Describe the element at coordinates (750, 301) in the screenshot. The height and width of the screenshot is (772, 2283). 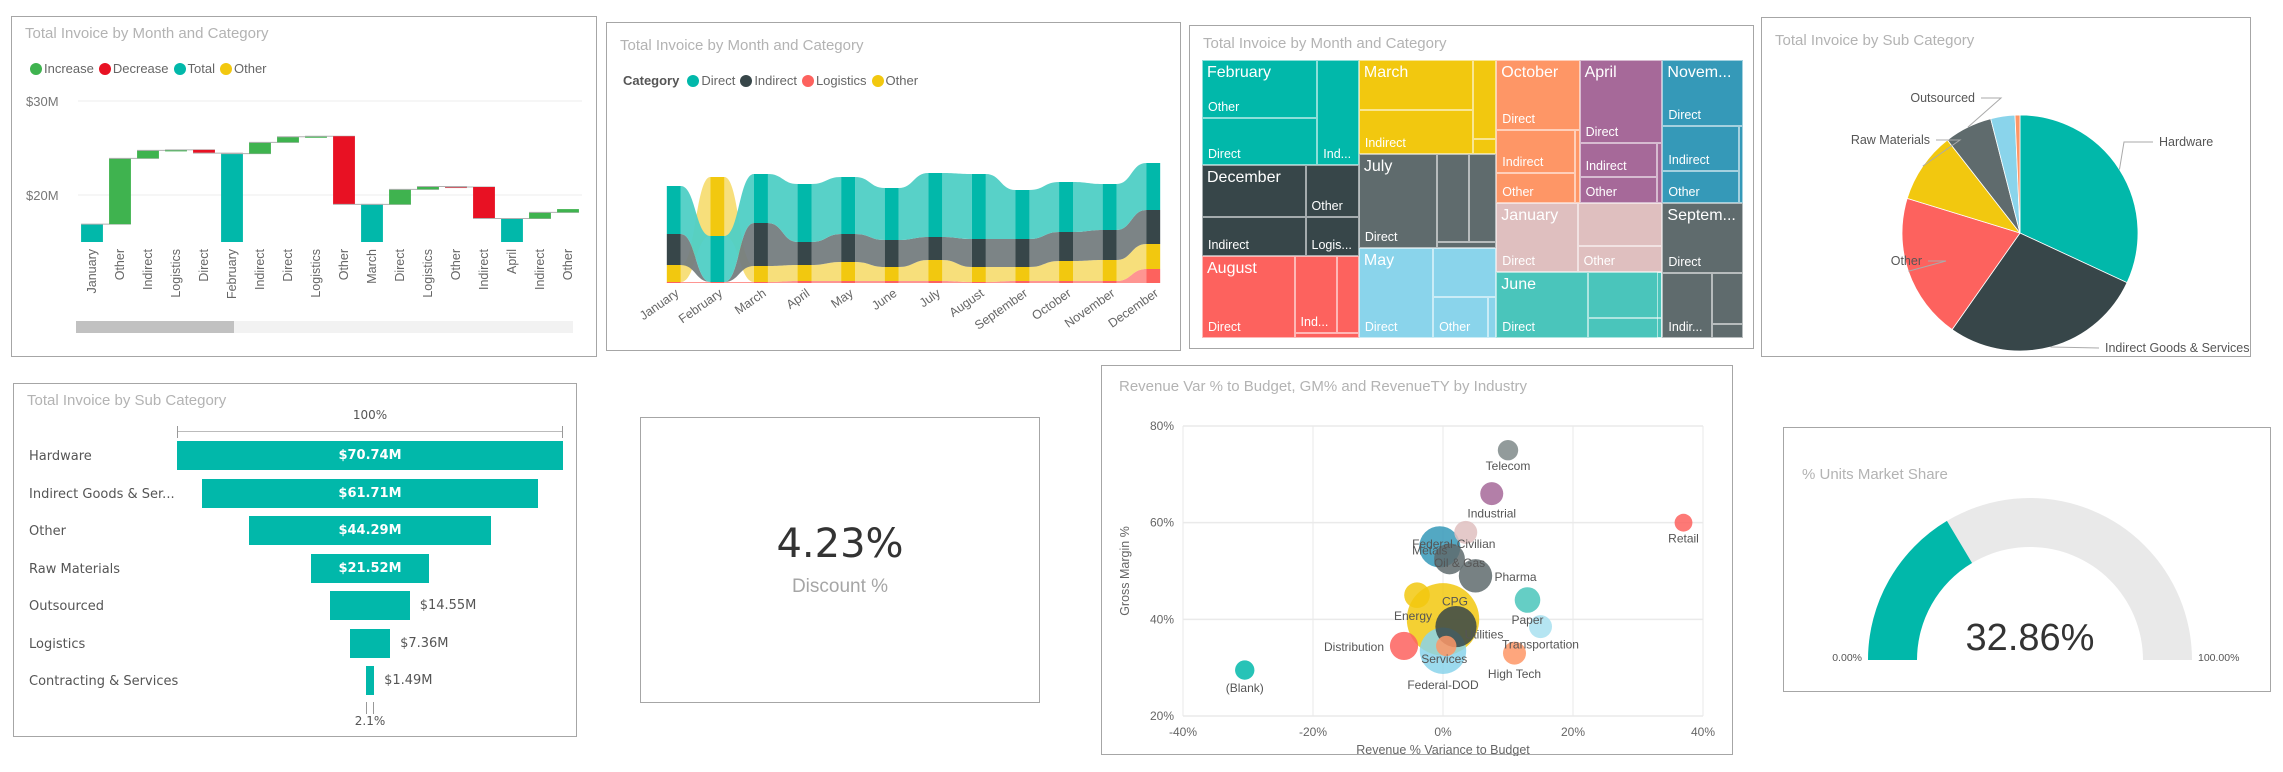
I see `x-tick-label: March` at that location.